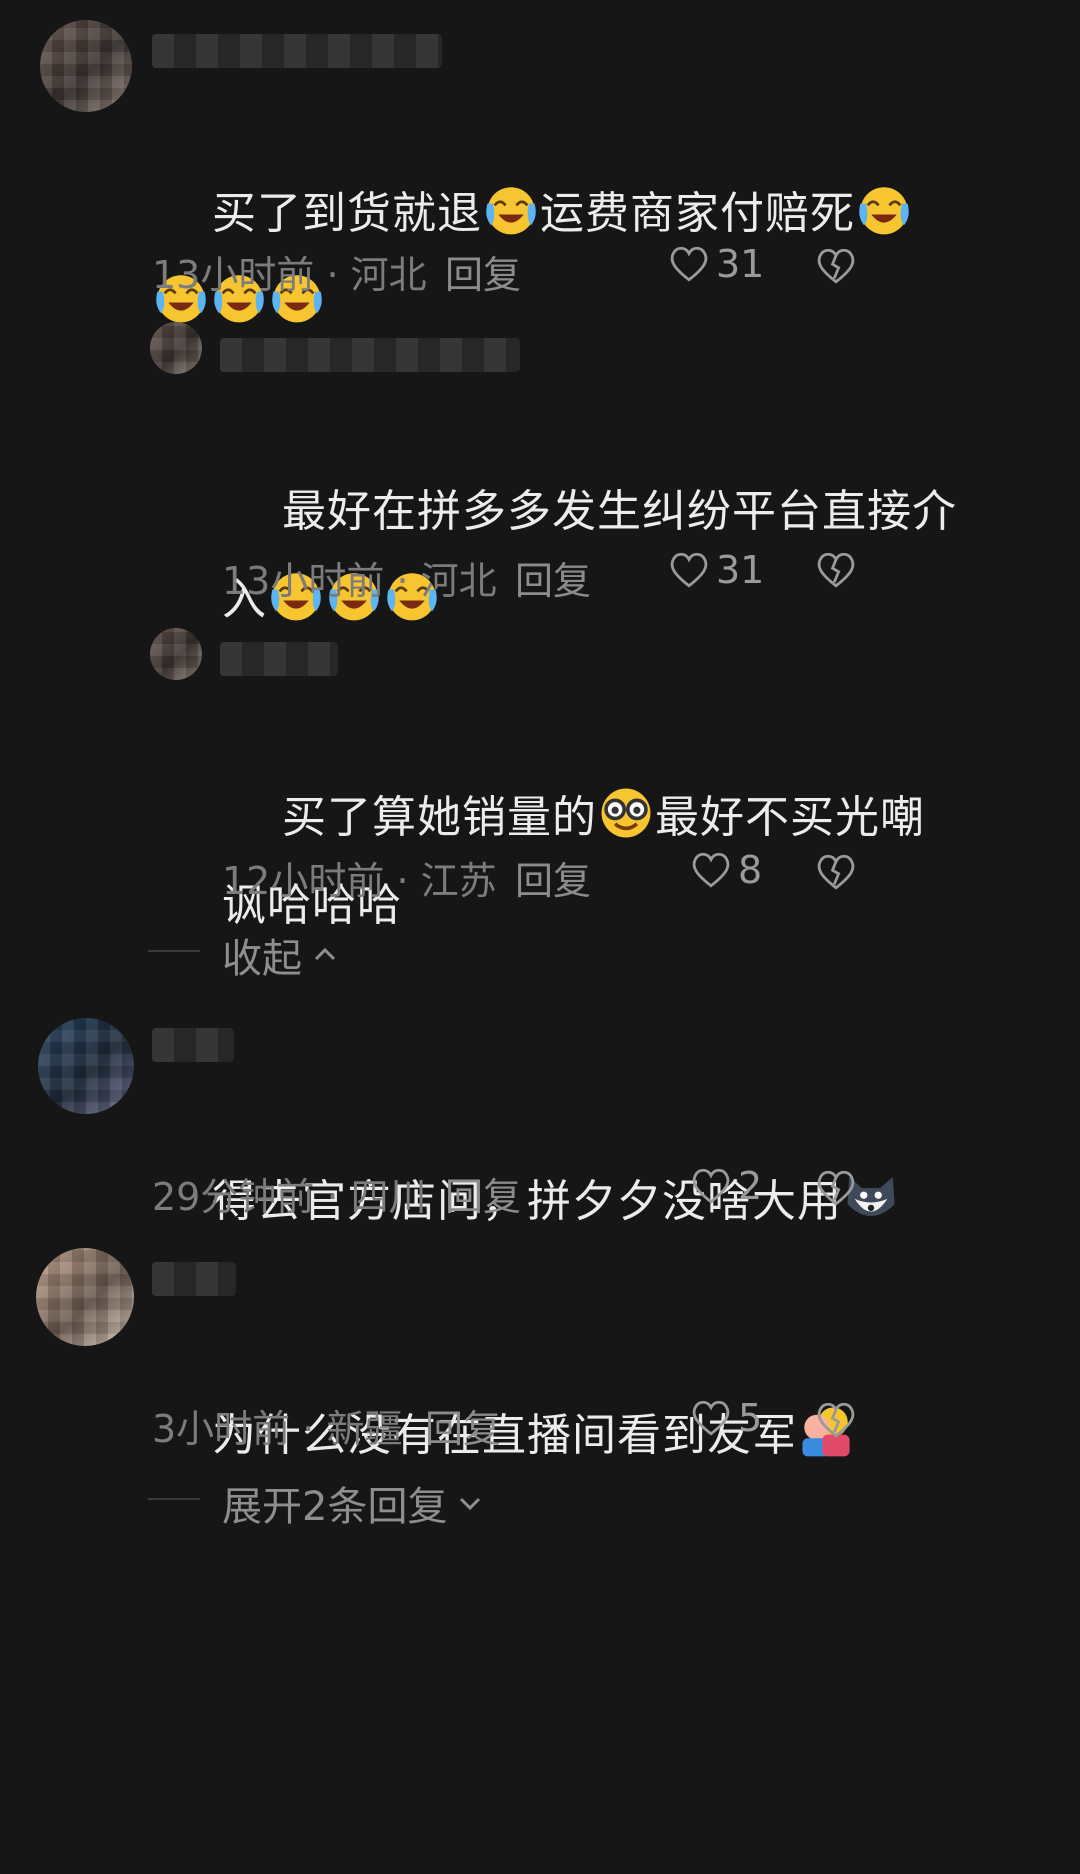 Image resolution: width=1080 pixels, height=1874 pixels. I want to click on timestamp: 12小时前, so click(303, 881).